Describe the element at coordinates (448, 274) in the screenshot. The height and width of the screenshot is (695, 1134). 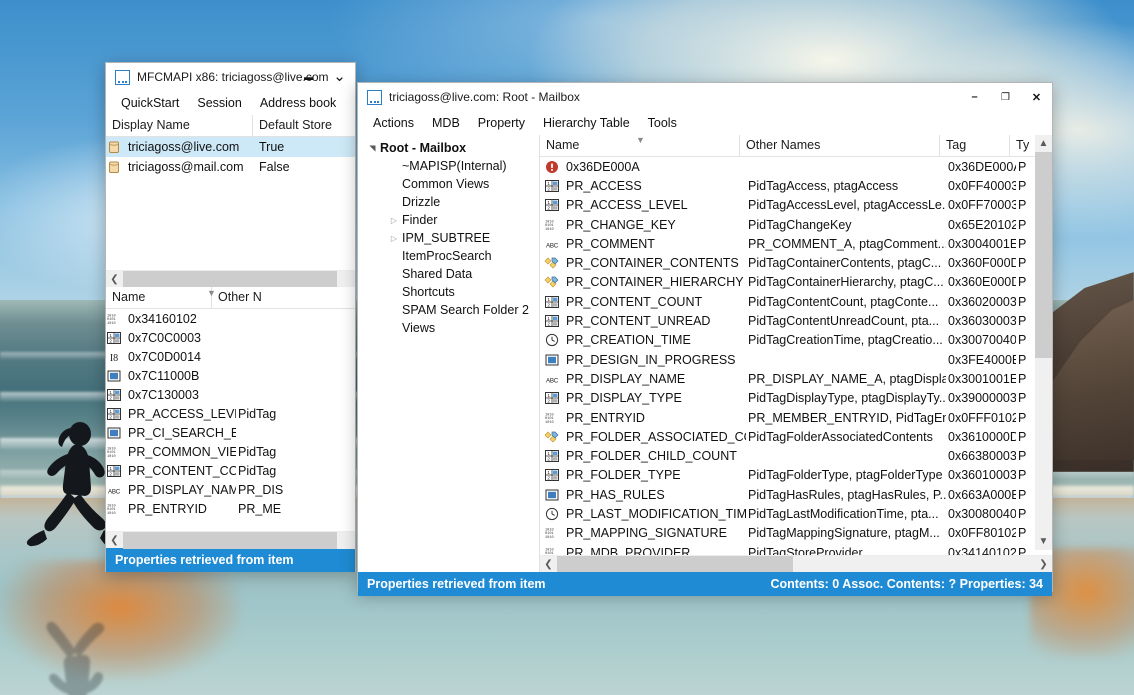
I see `tree-item-shared-data: Shared Data` at that location.